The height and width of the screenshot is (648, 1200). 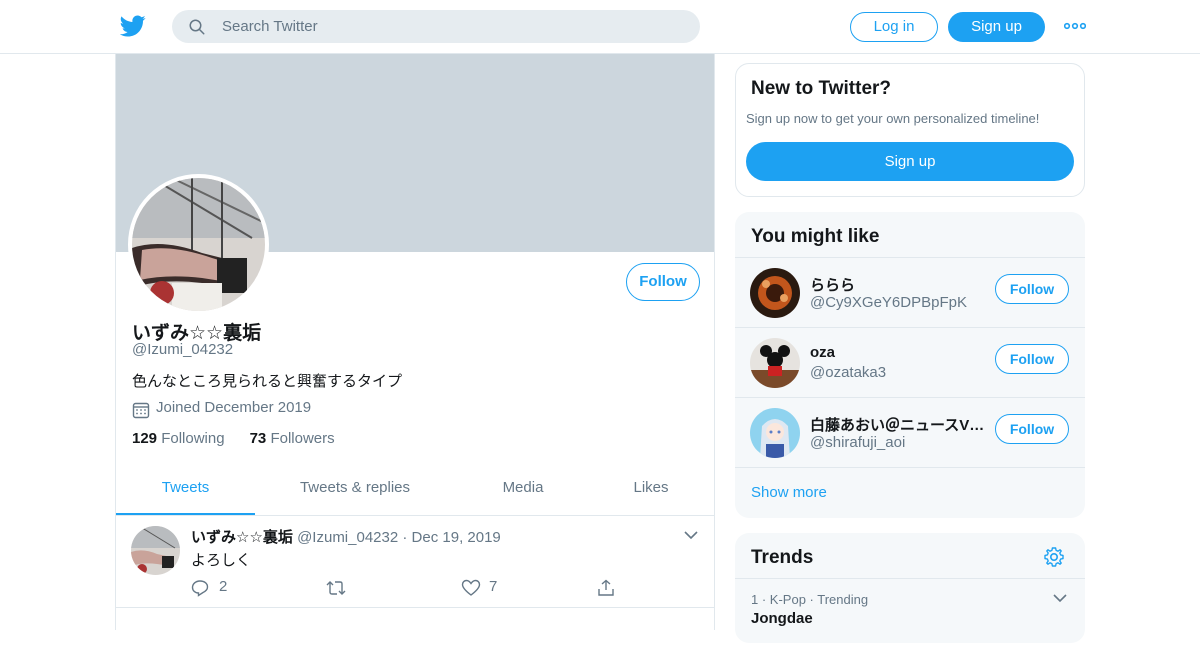 What do you see at coordinates (493, 586) in the screenshot?
I see `like-count: 7` at bounding box center [493, 586].